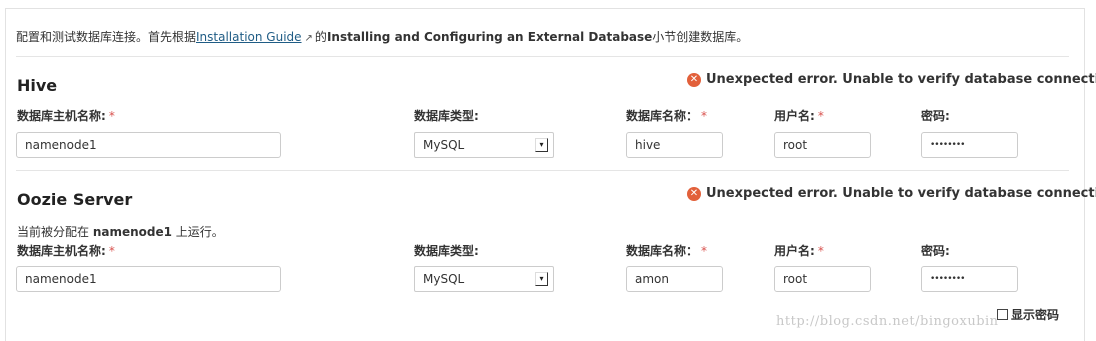 The image size is (1096, 341). What do you see at coordinates (148, 145) in the screenshot?
I see `hive-host-input: namenode1` at bounding box center [148, 145].